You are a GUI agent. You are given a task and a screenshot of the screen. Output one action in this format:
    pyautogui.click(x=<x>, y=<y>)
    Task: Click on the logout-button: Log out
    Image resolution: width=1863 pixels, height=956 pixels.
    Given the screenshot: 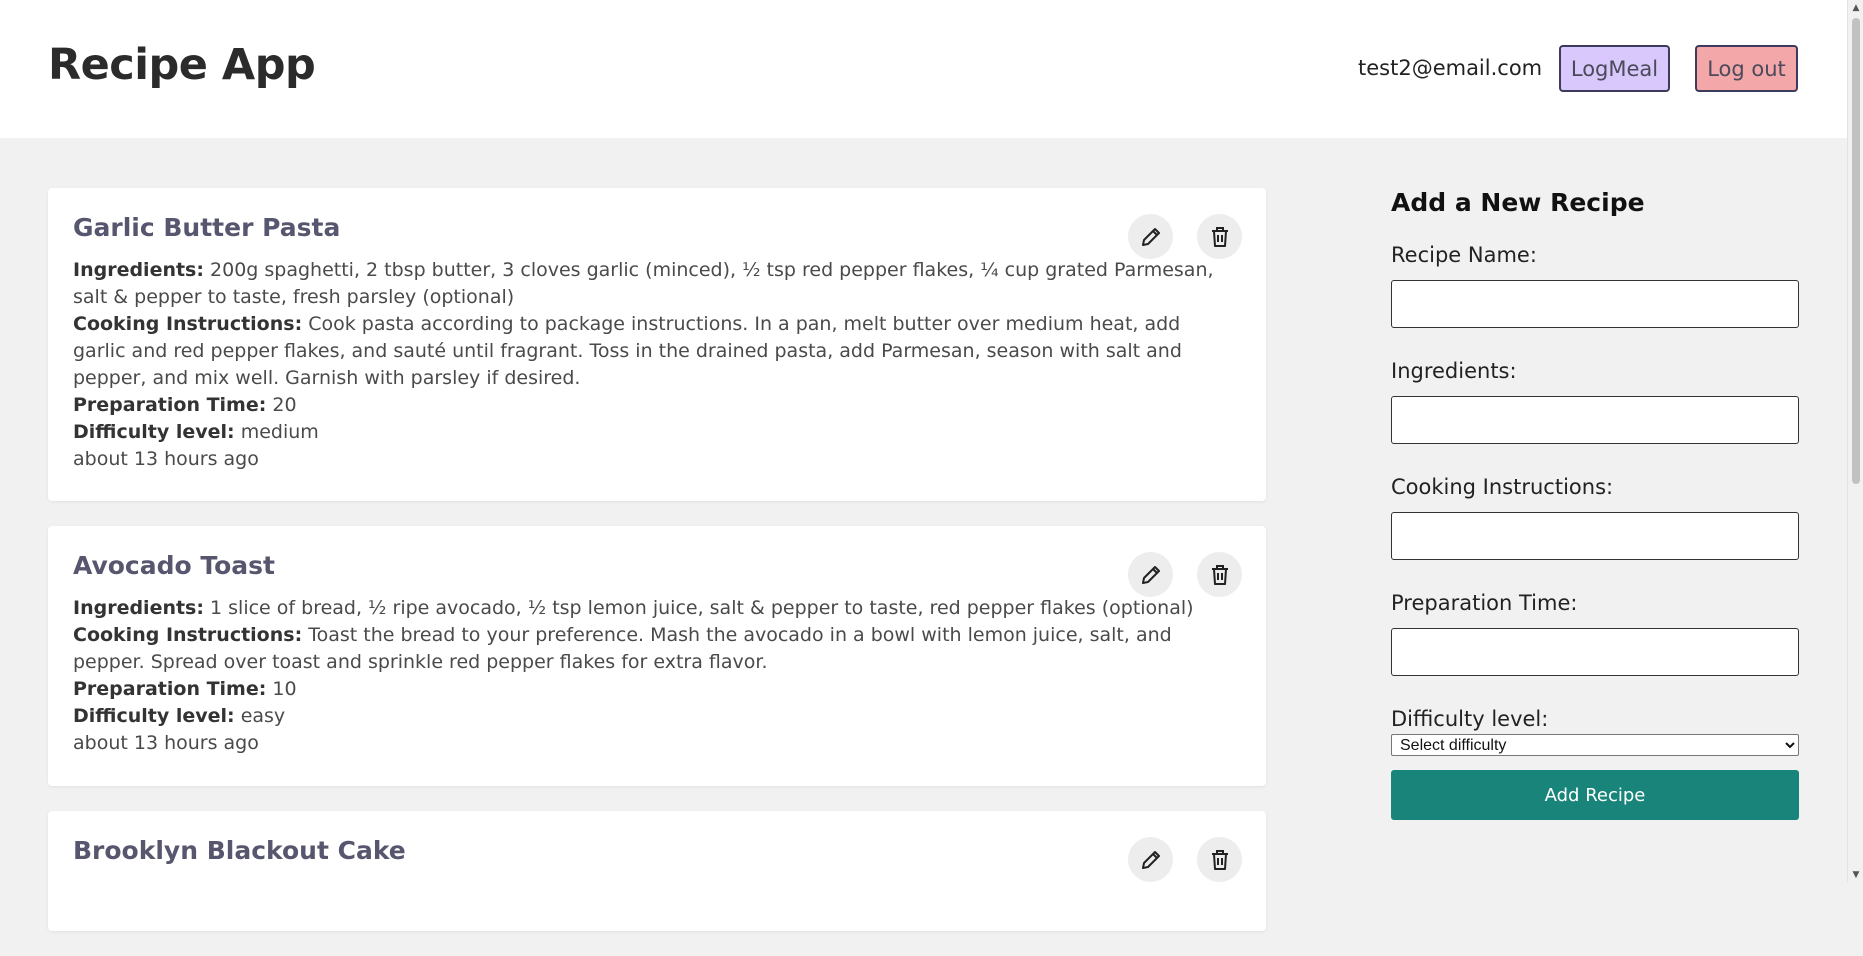 What is the action you would take?
    pyautogui.click(x=1746, y=68)
    